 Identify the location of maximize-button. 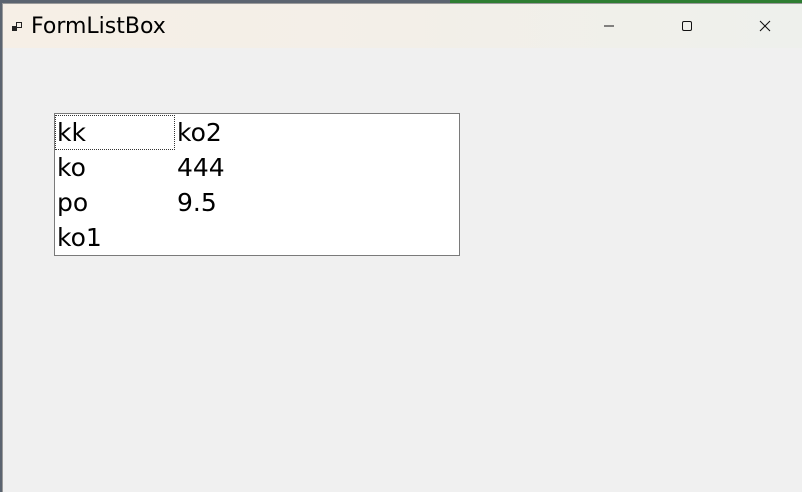
(687, 26).